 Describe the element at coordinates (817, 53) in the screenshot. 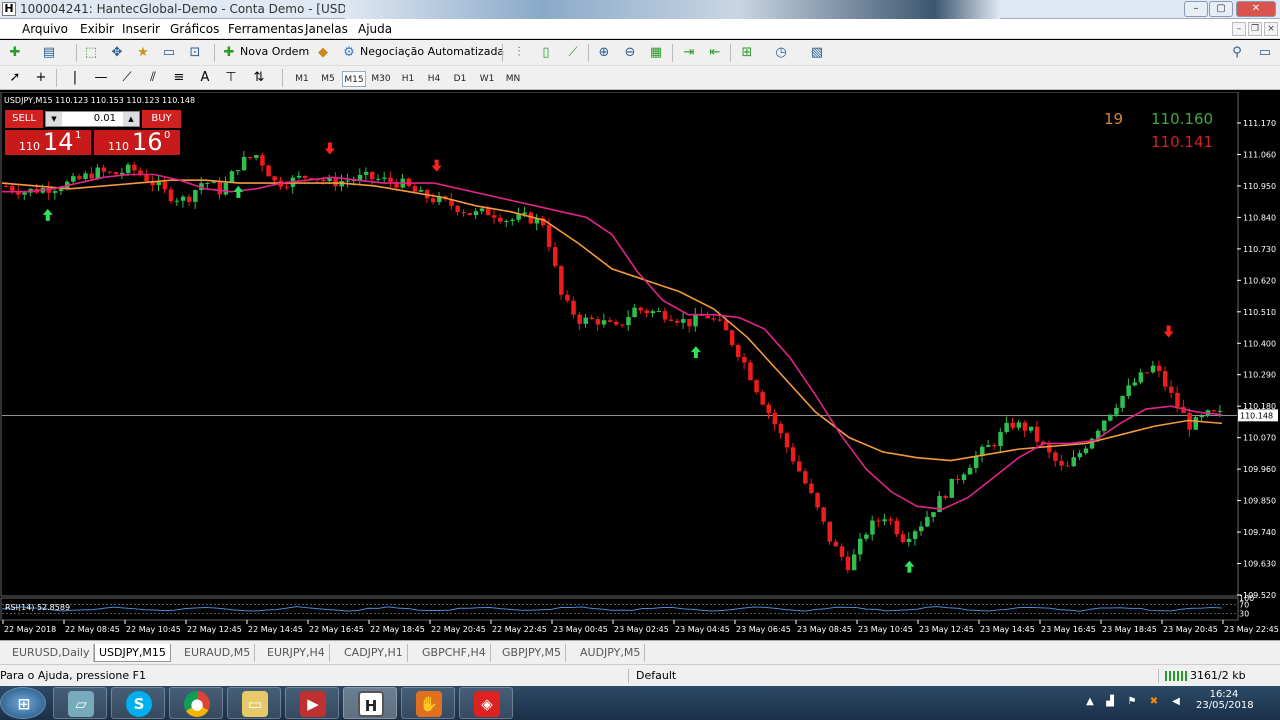

I see `templates-icon: ▧` at that location.